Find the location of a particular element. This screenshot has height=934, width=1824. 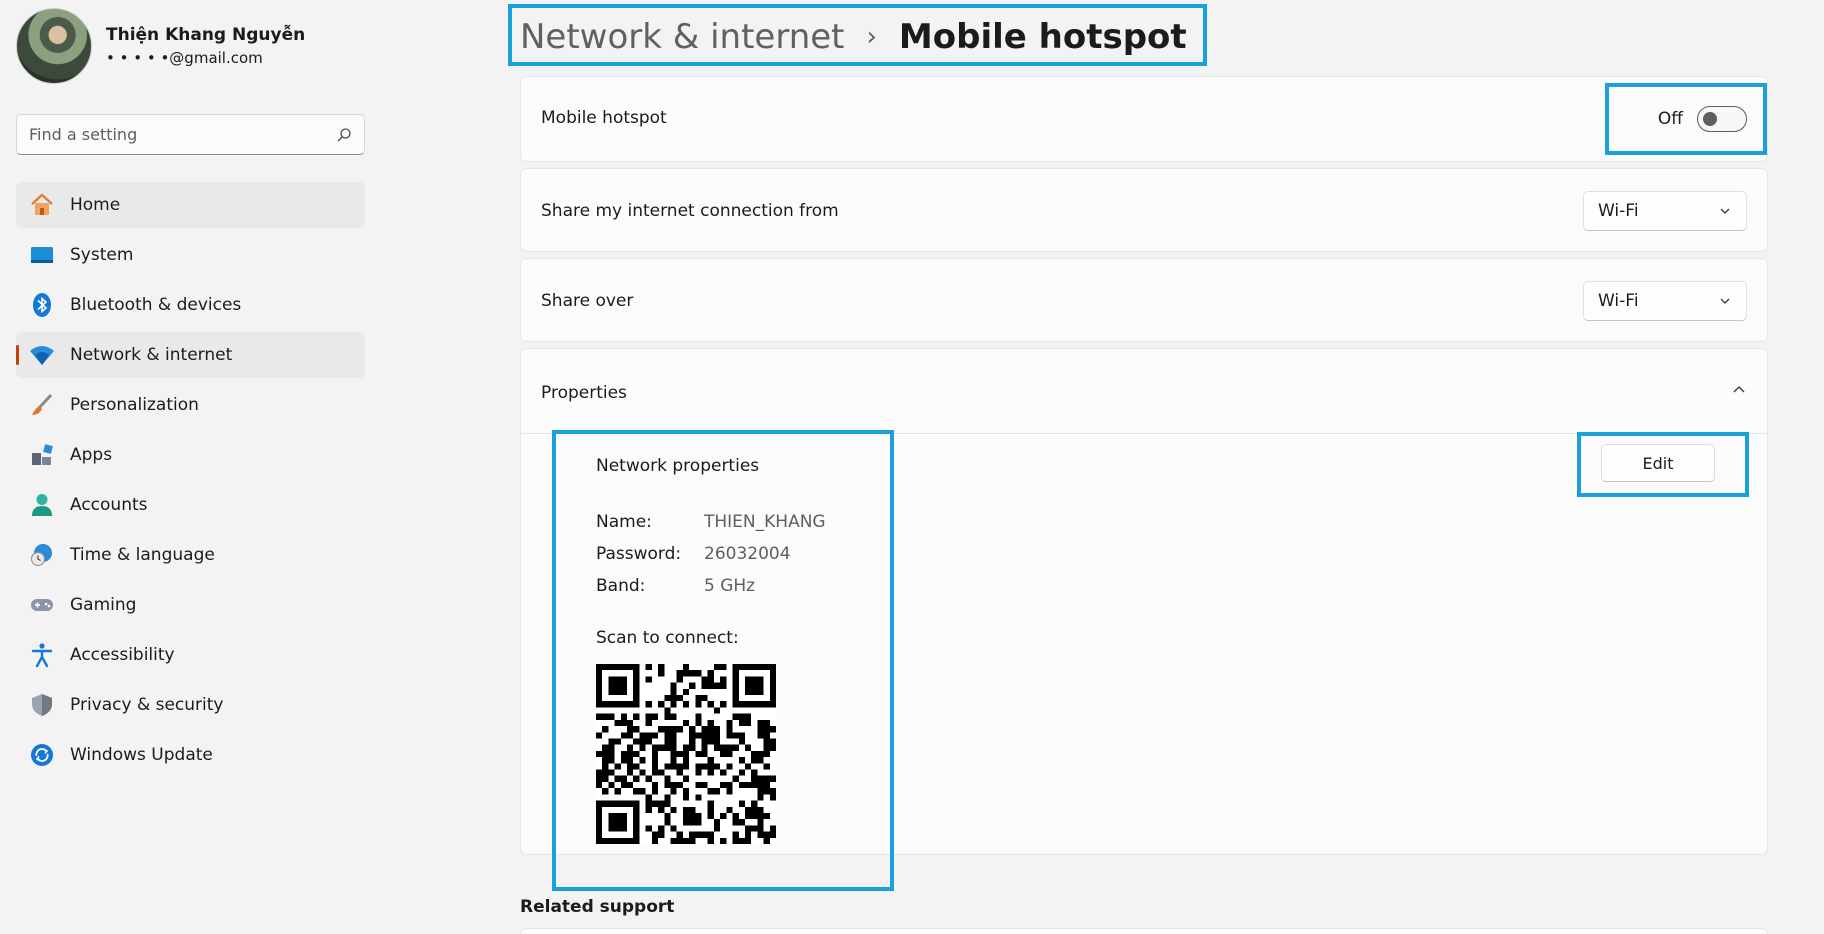

sidebar-item-accounts: Accounts is located at coordinates (190, 505).